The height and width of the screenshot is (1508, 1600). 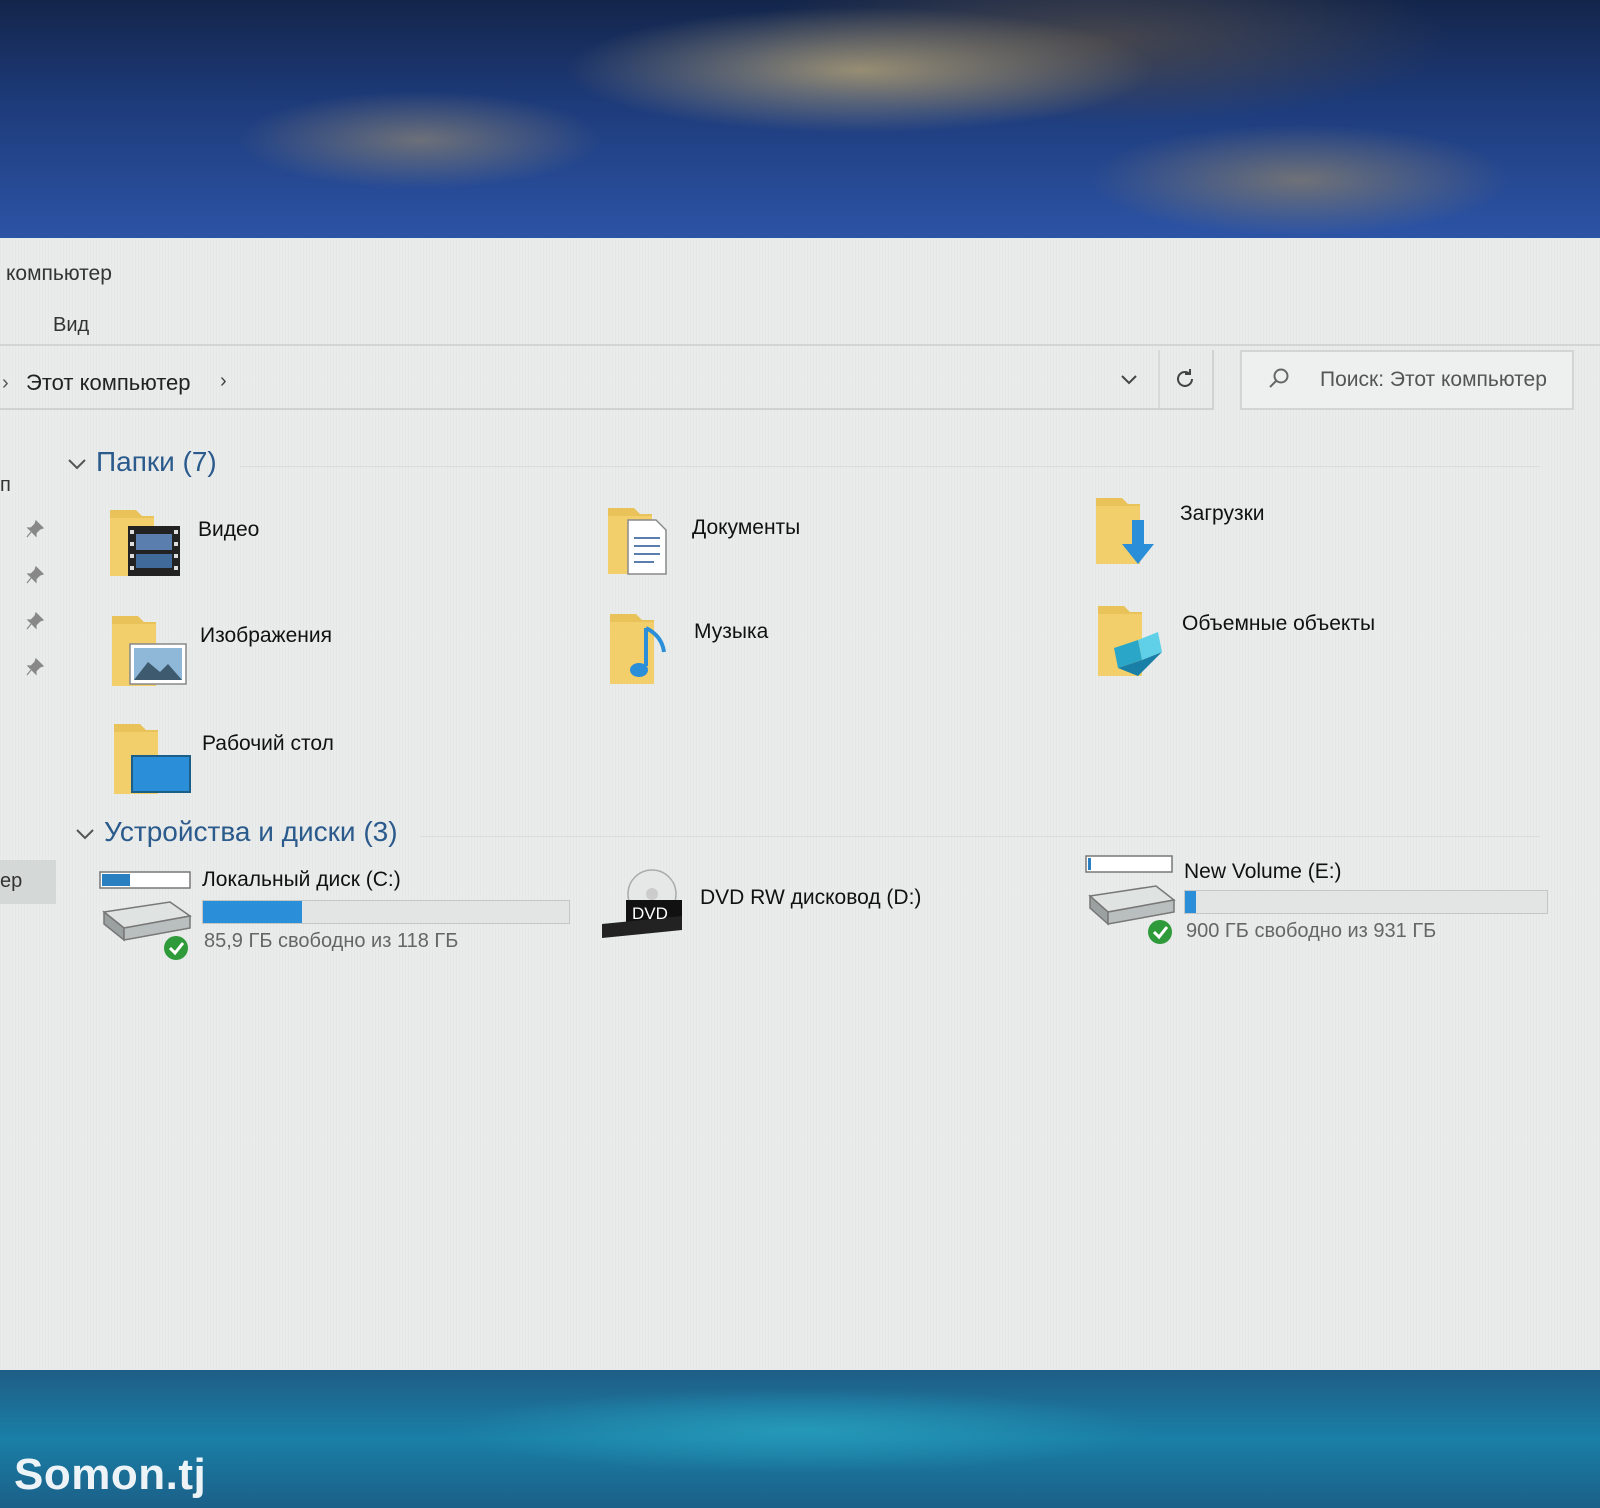 I want to click on folder-item-documents: Документы, so click(x=814, y=543).